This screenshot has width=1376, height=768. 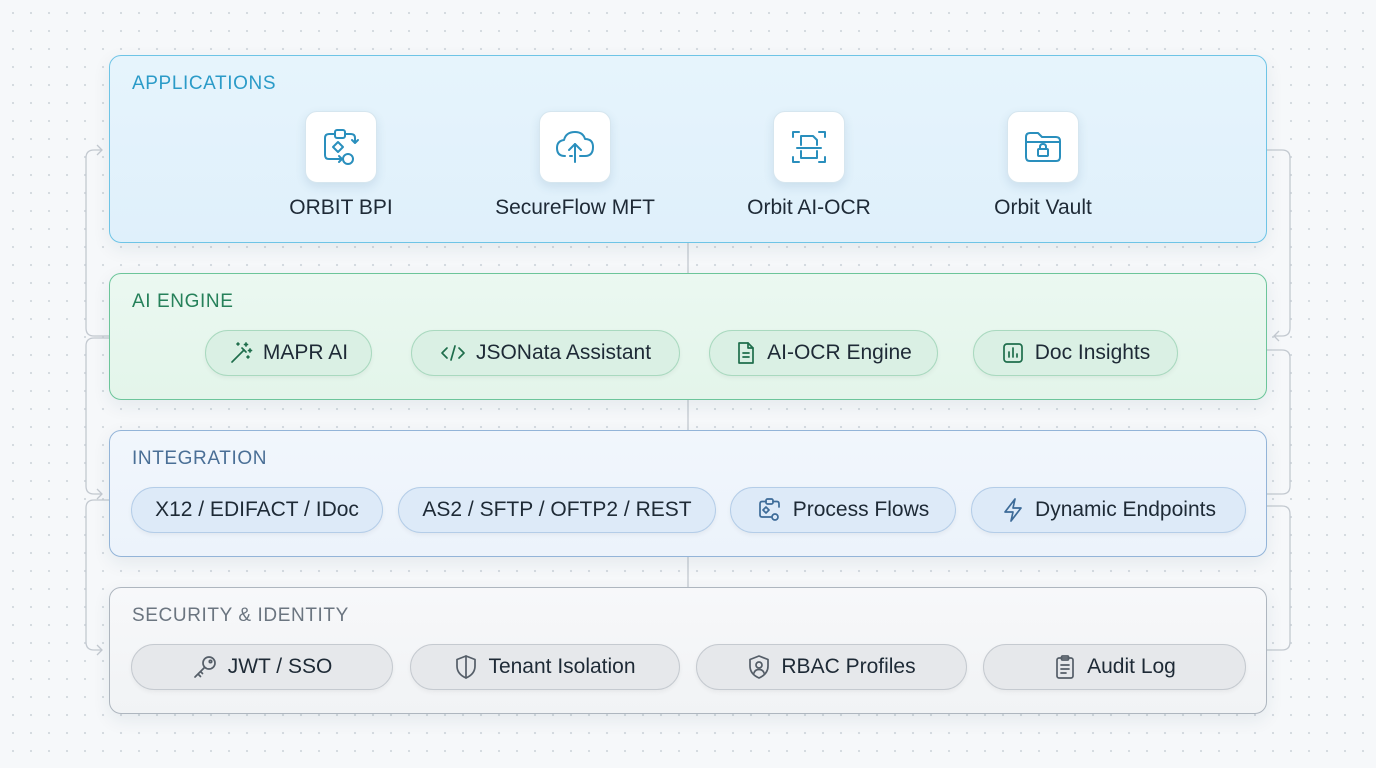 I want to click on pill-label: Doc Insights, so click(x=1092, y=352).